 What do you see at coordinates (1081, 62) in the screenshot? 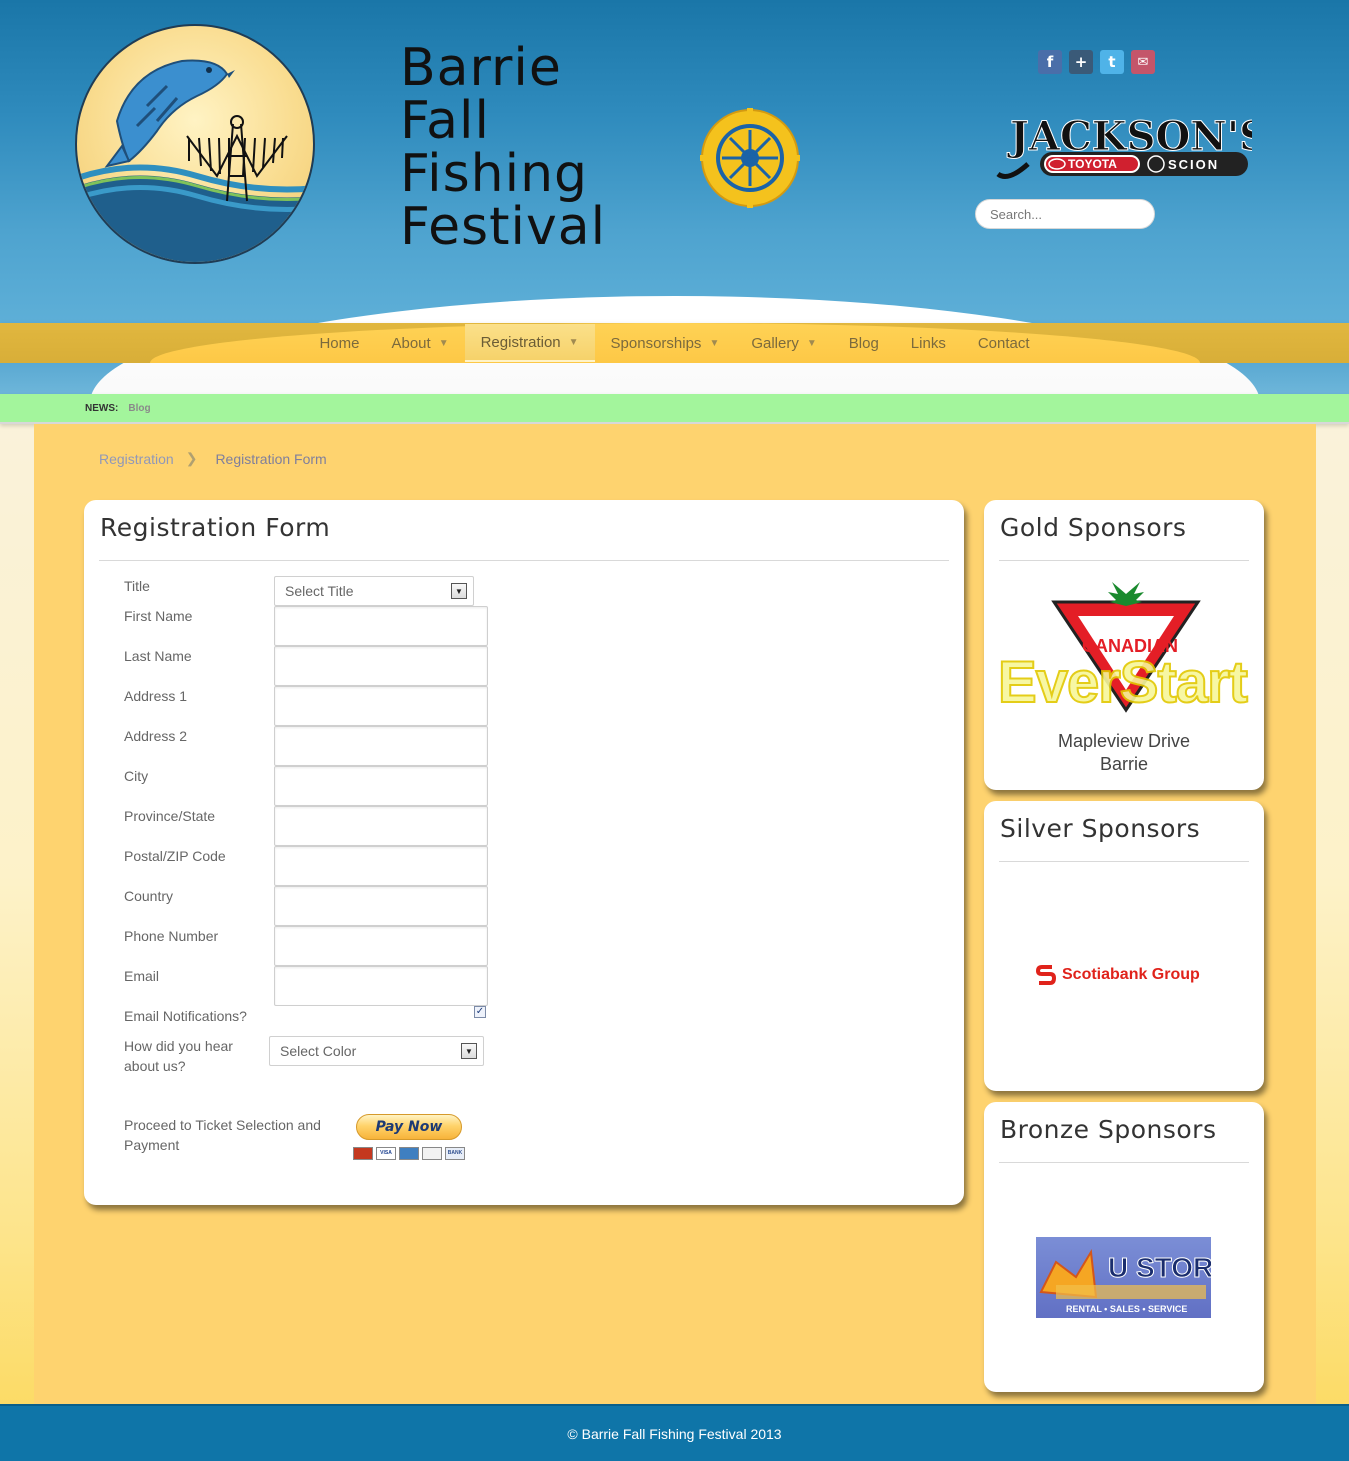
I see `googleplus-icon: +` at bounding box center [1081, 62].